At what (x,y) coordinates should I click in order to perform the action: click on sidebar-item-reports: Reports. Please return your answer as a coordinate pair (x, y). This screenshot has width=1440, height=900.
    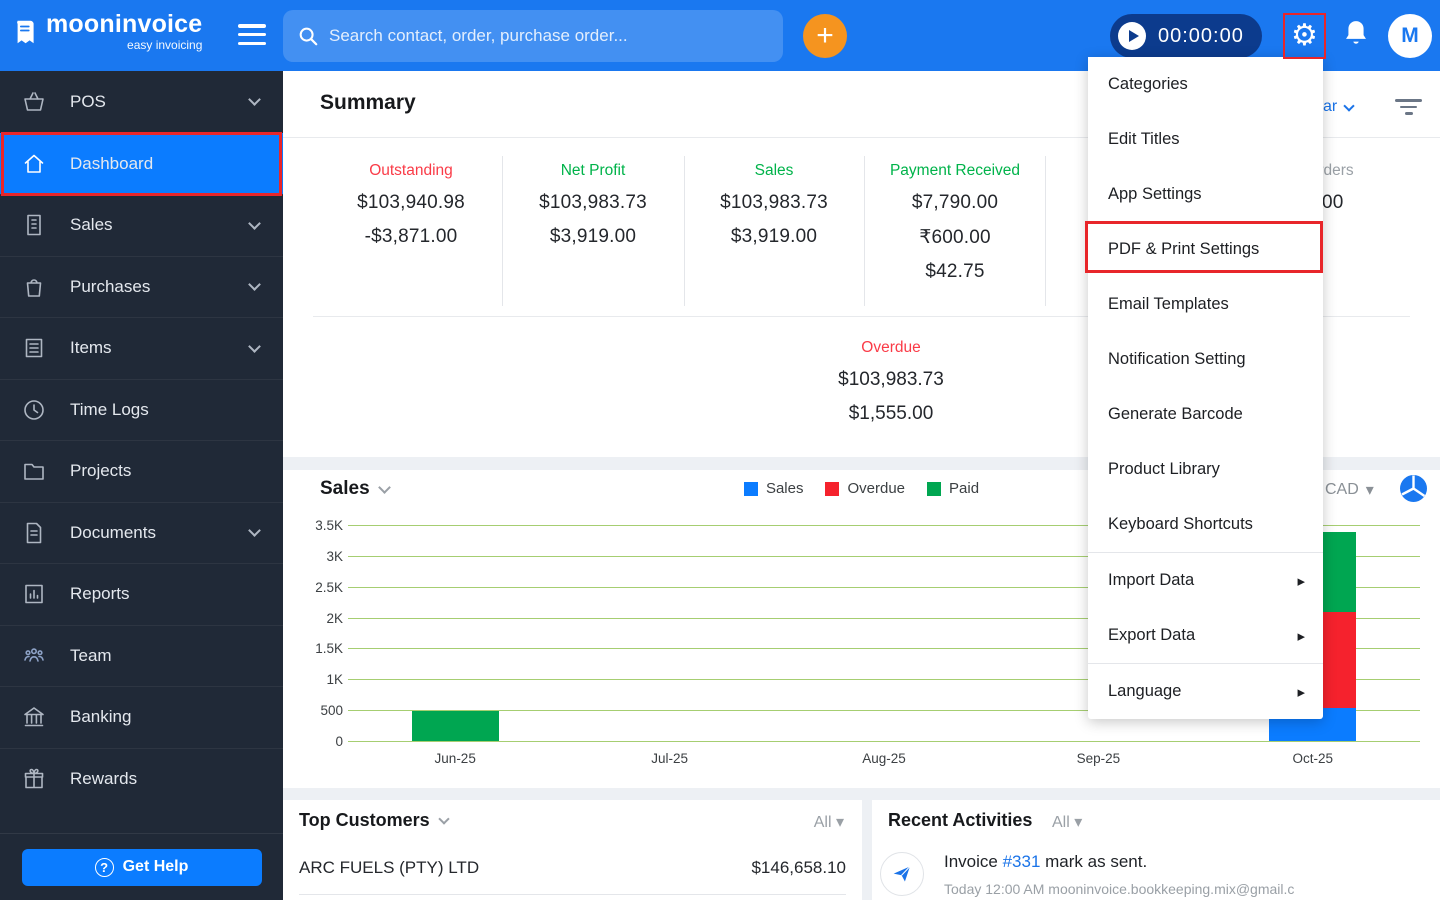
    Looking at the image, I should click on (141, 594).